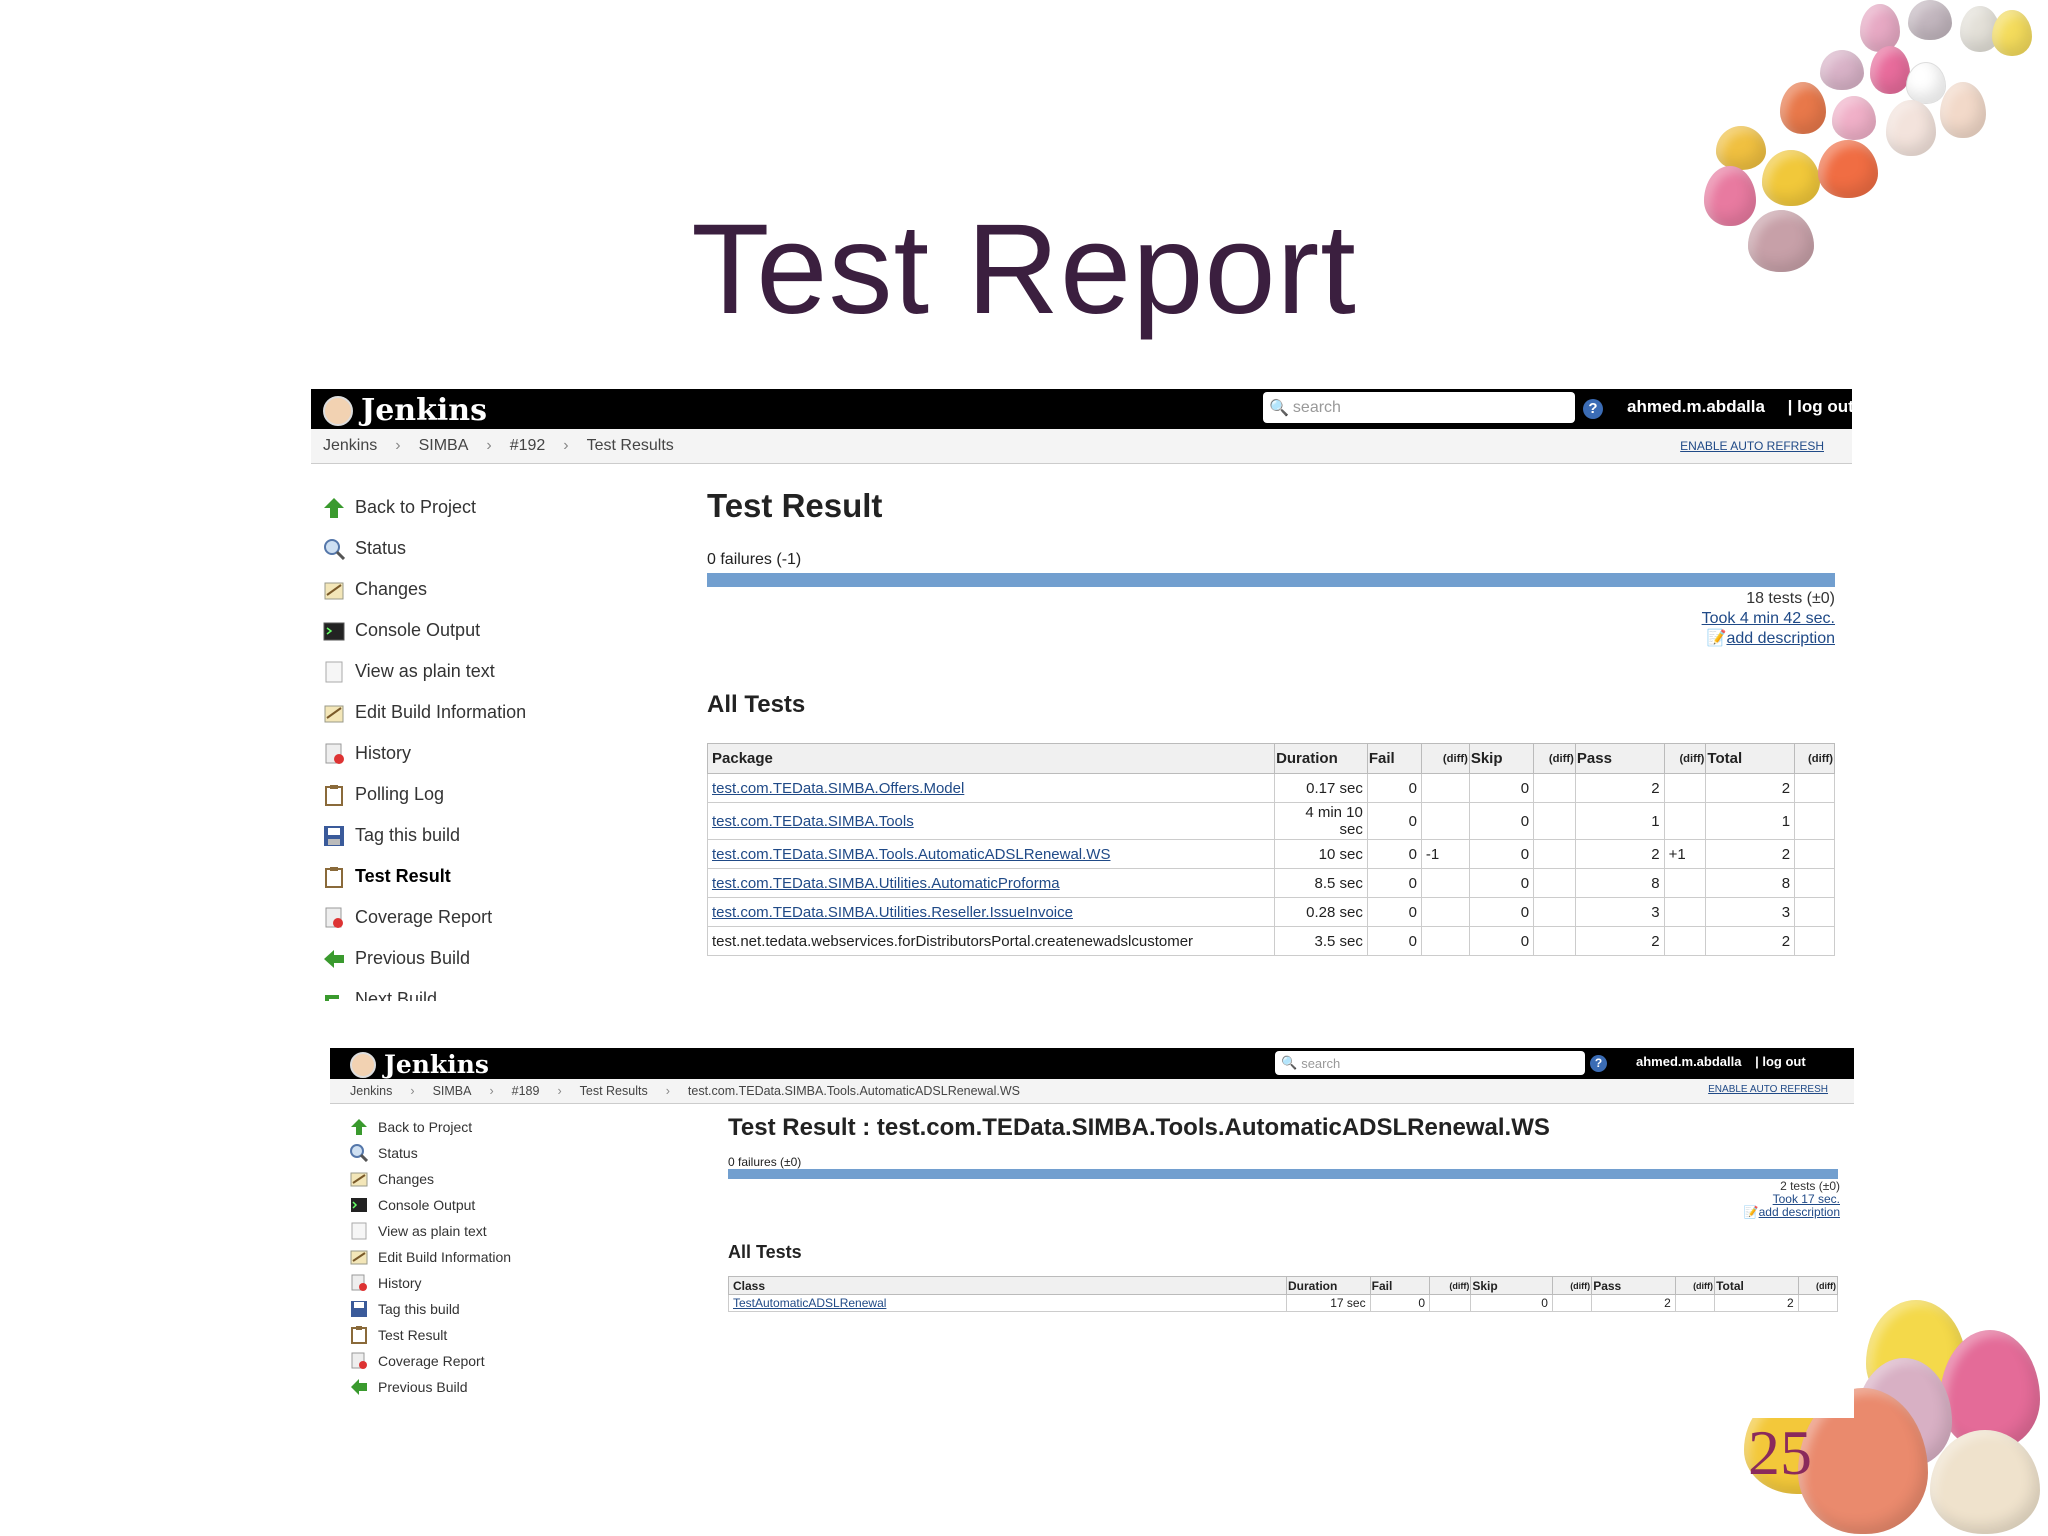 This screenshot has height=1536, width=2048. What do you see at coordinates (1445, 788) in the screenshot?
I see `fail-diff-cell` at bounding box center [1445, 788].